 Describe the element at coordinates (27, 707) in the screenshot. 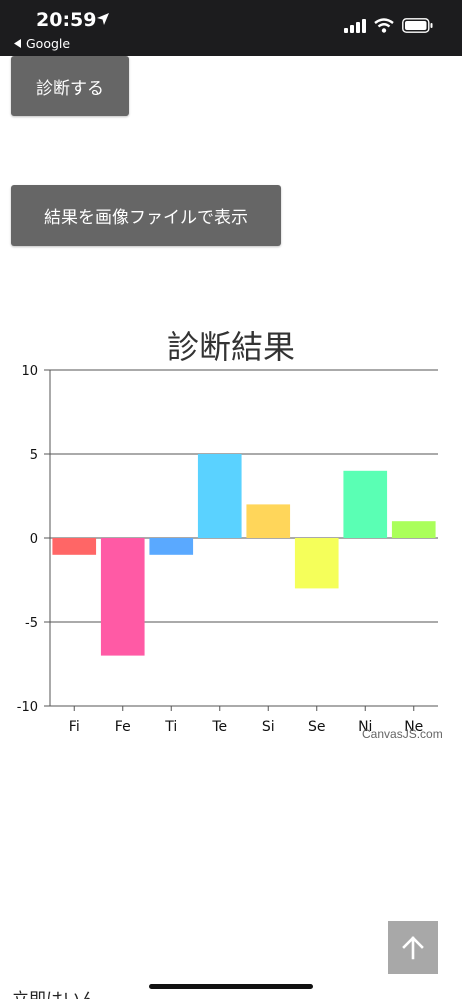

I see `y-tick-label: -10` at that location.